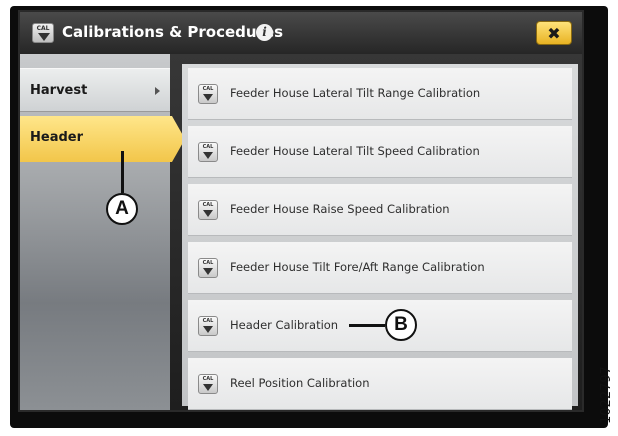  I want to click on figure-number: 1022797, so click(606, 395).